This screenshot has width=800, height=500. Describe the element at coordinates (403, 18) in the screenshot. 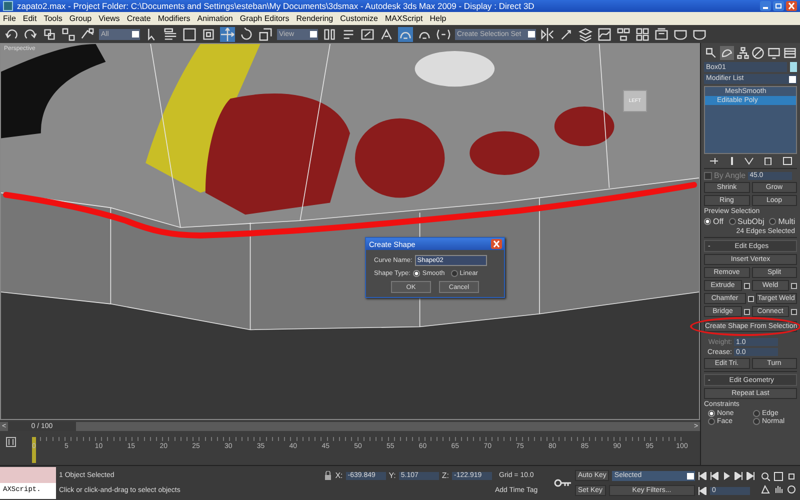

I see `menu-item: MAXScript` at that location.